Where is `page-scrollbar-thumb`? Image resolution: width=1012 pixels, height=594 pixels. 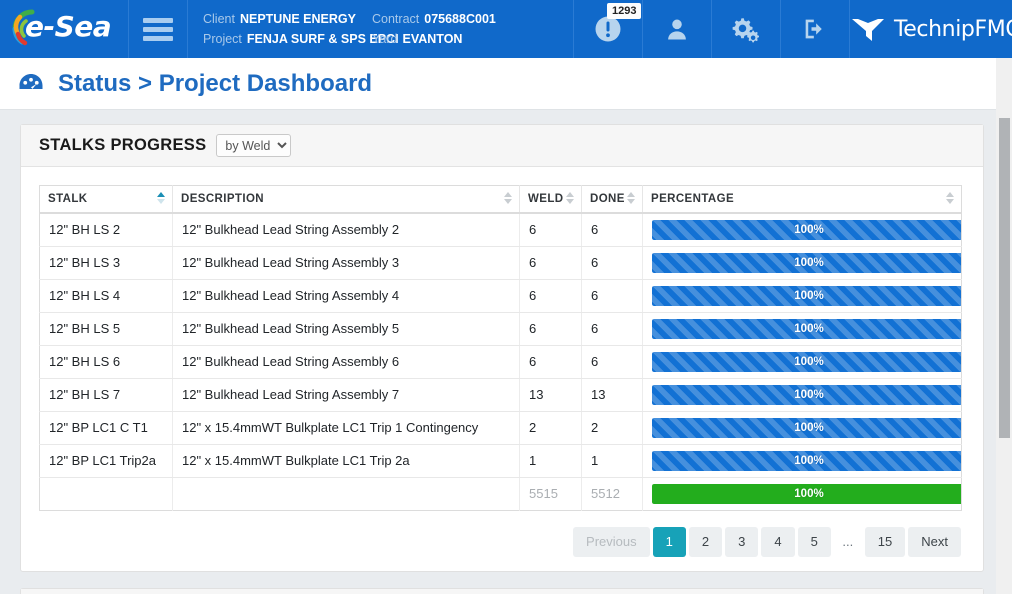 page-scrollbar-thumb is located at coordinates (1004, 278).